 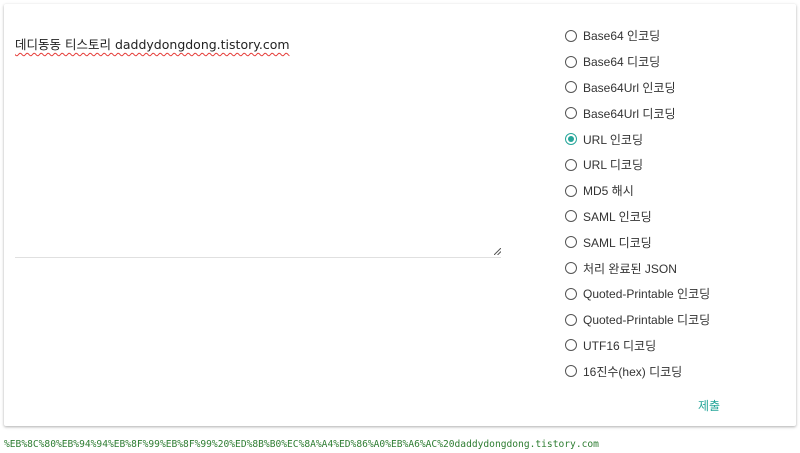 I want to click on option-base64url-decode: Base64Url 디코딩, so click(x=675, y=113).